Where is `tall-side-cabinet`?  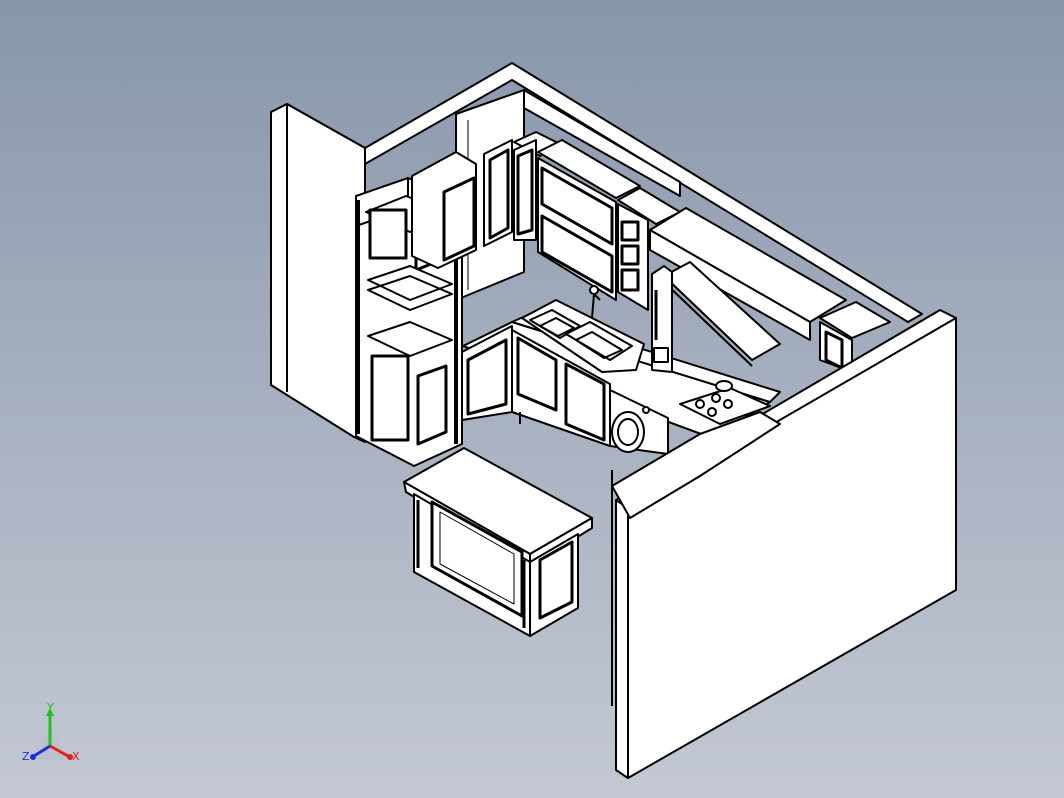
tall-side-cabinet is located at coordinates (662, 319).